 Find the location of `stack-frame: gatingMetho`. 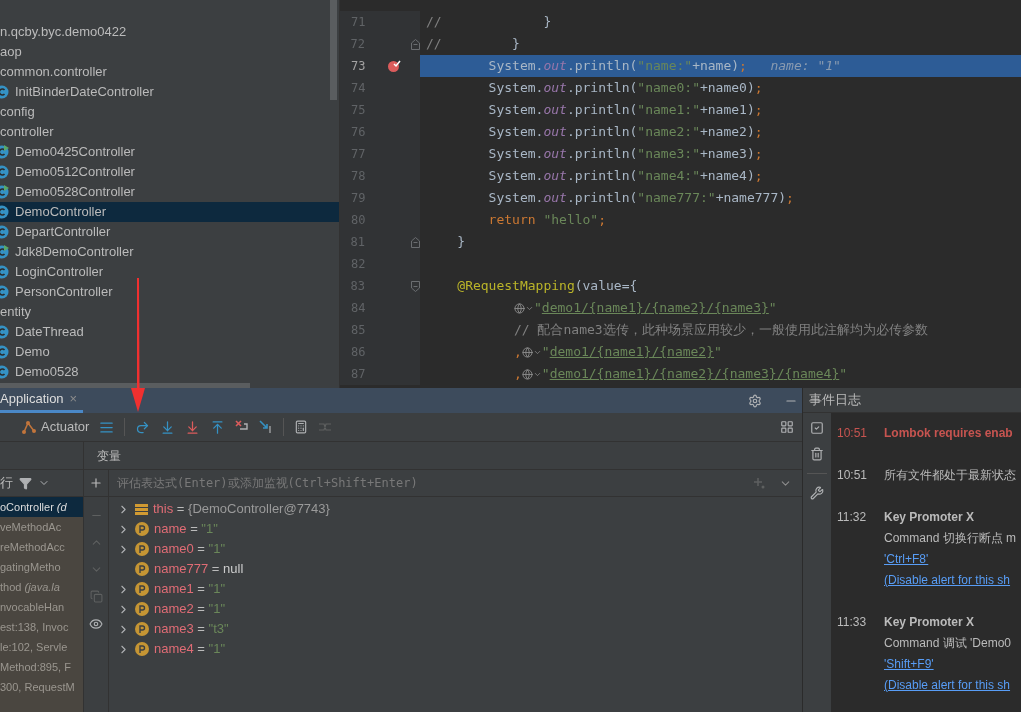

stack-frame: gatingMetho is located at coordinates (41, 567).